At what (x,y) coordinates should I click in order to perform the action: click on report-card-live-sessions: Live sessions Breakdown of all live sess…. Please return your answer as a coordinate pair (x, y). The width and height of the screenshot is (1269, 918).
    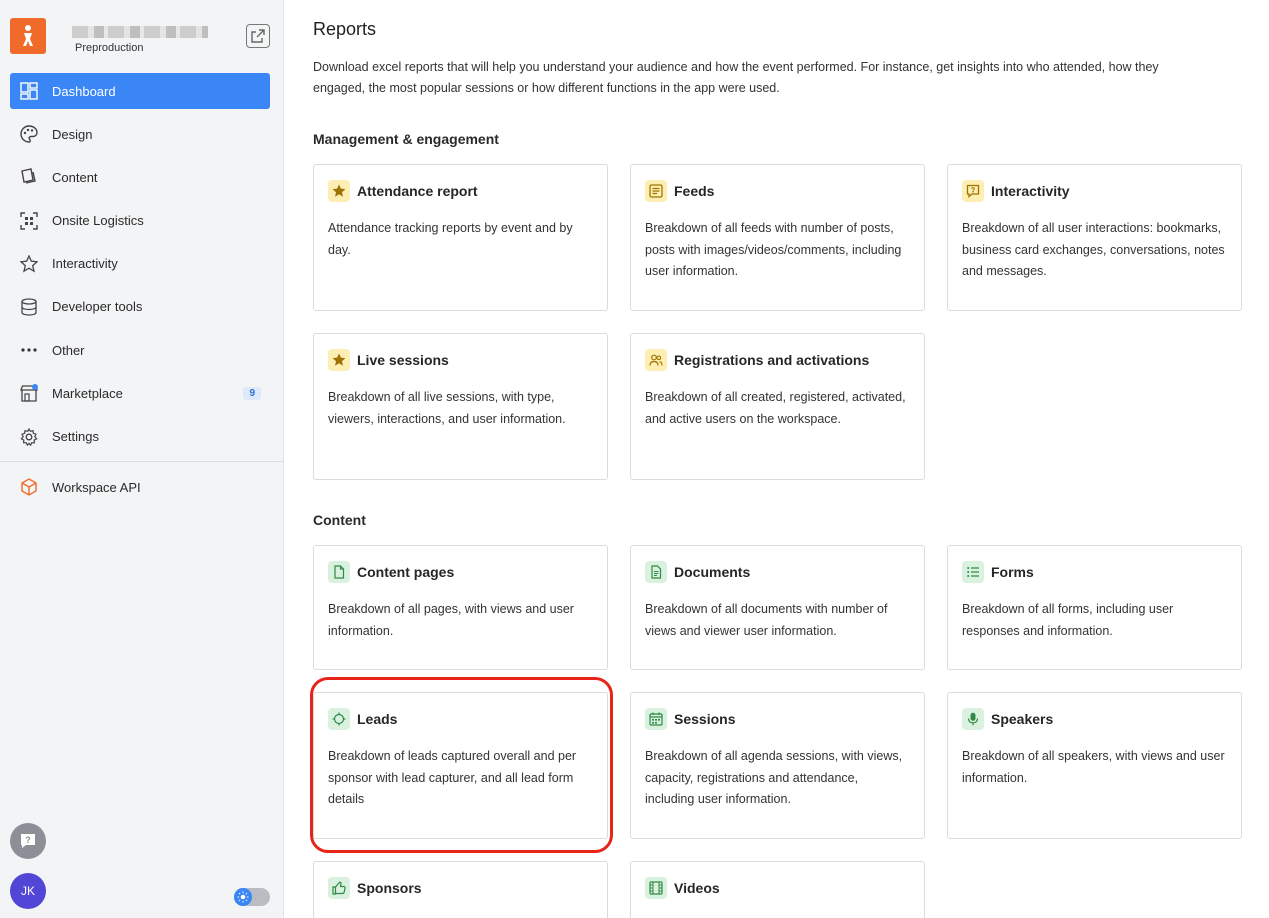
    Looking at the image, I should click on (460, 406).